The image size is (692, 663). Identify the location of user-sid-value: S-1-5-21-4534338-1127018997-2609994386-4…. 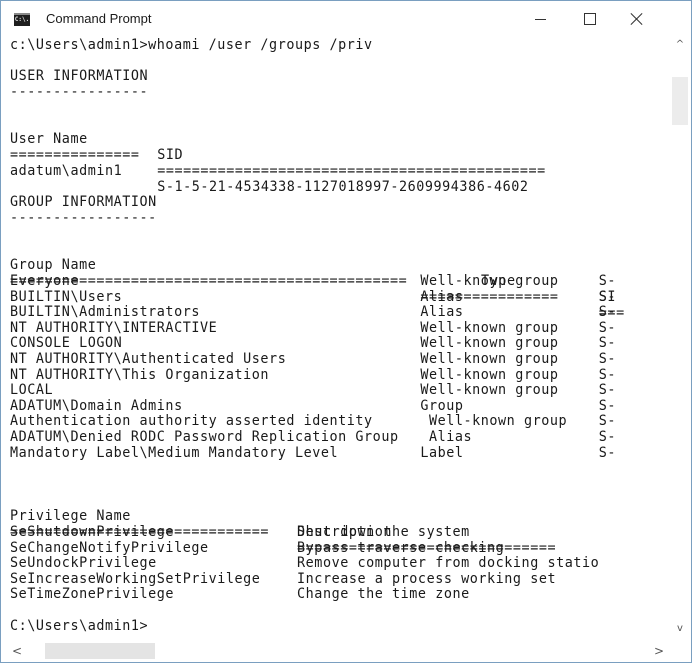
(343, 186).